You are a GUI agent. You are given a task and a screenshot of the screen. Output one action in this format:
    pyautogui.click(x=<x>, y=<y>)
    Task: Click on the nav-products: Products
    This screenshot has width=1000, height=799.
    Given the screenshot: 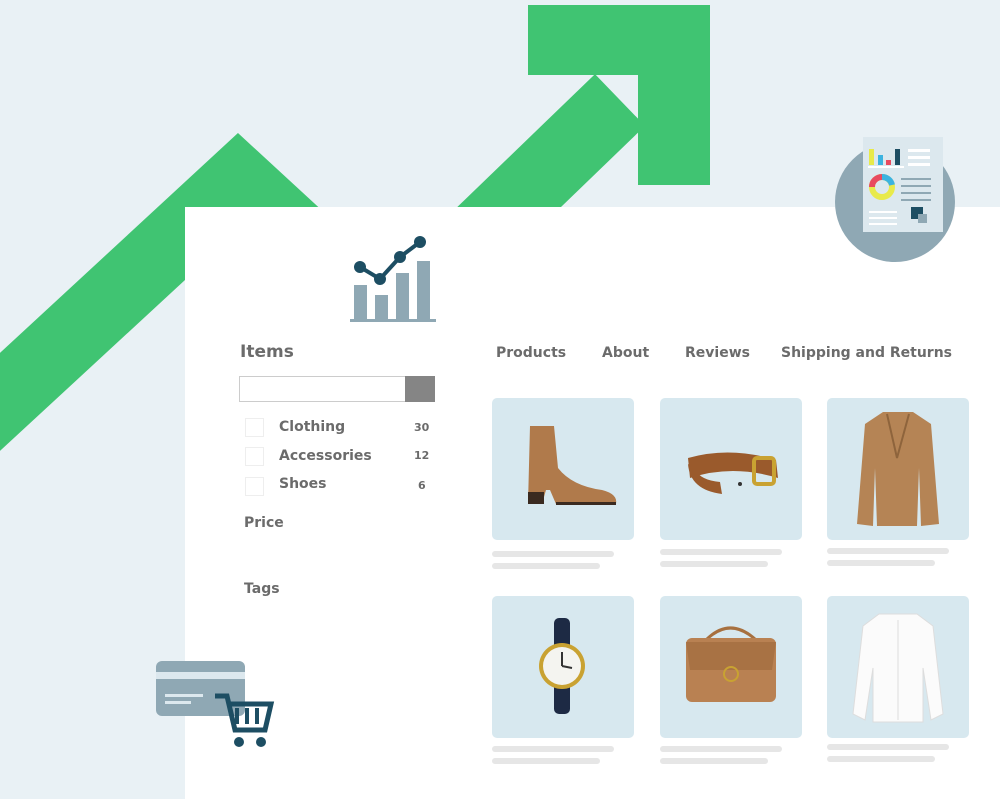 What is the action you would take?
    pyautogui.click(x=531, y=353)
    